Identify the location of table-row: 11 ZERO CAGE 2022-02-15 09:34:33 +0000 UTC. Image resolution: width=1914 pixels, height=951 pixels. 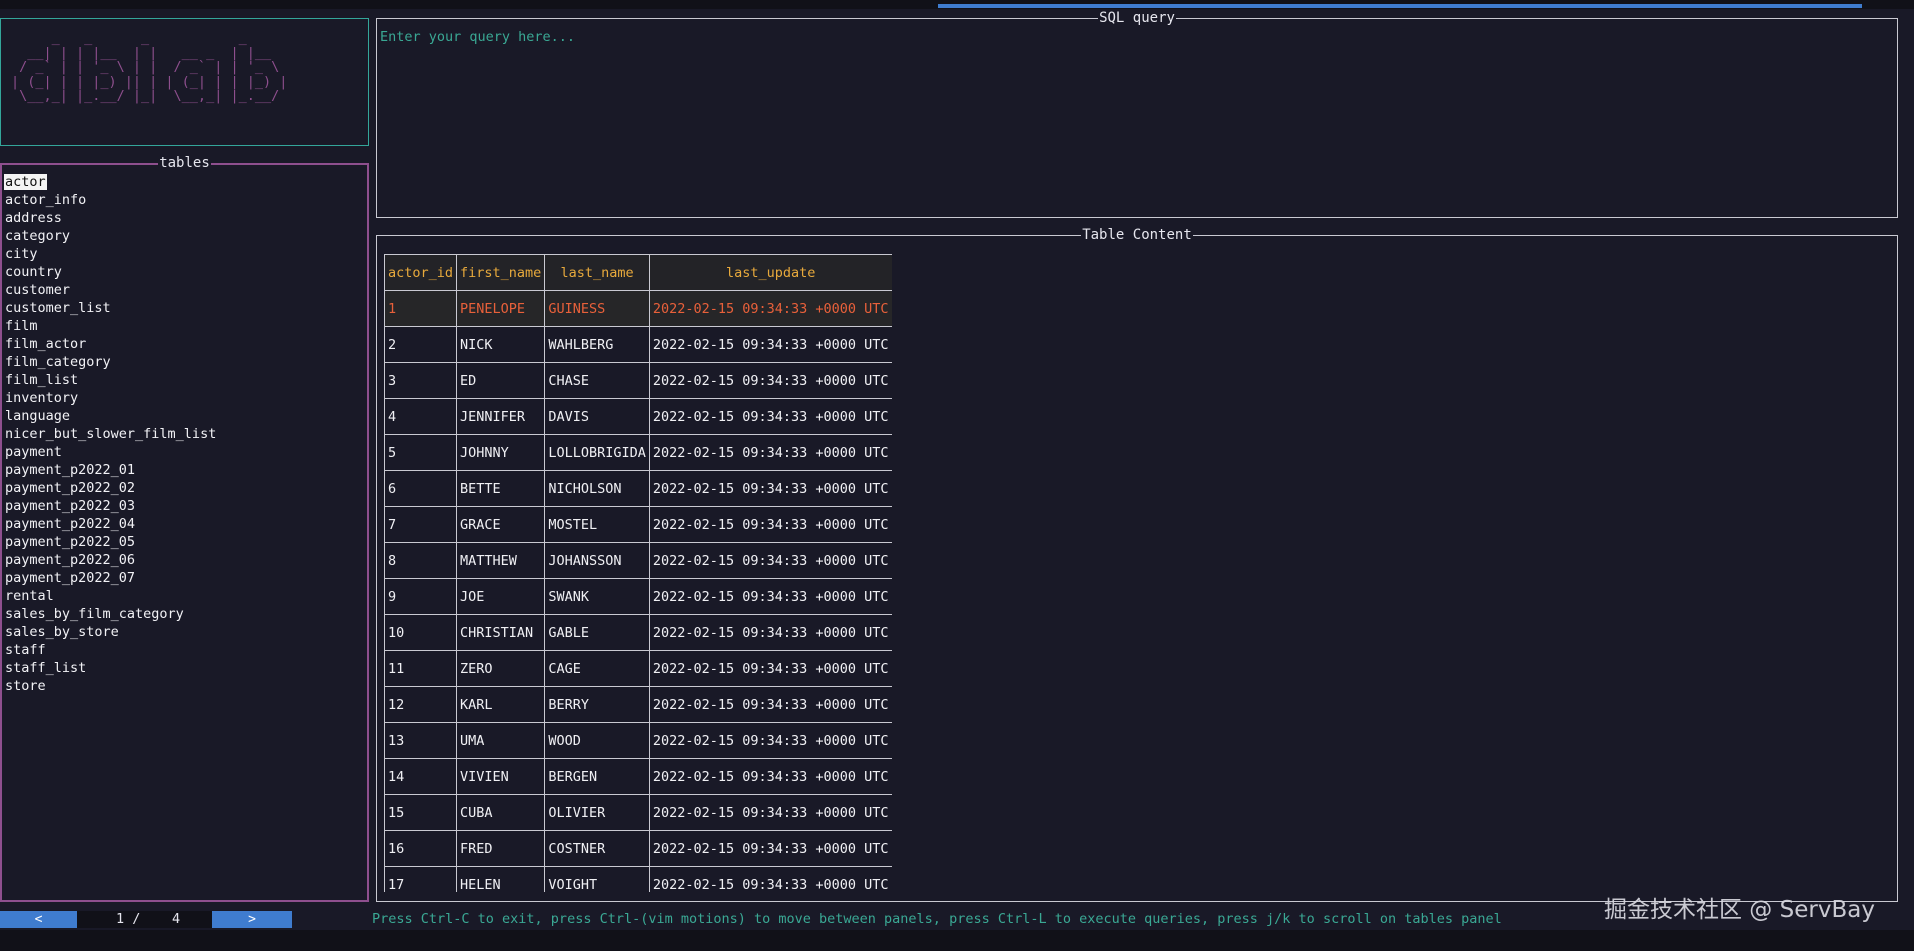
(638, 668).